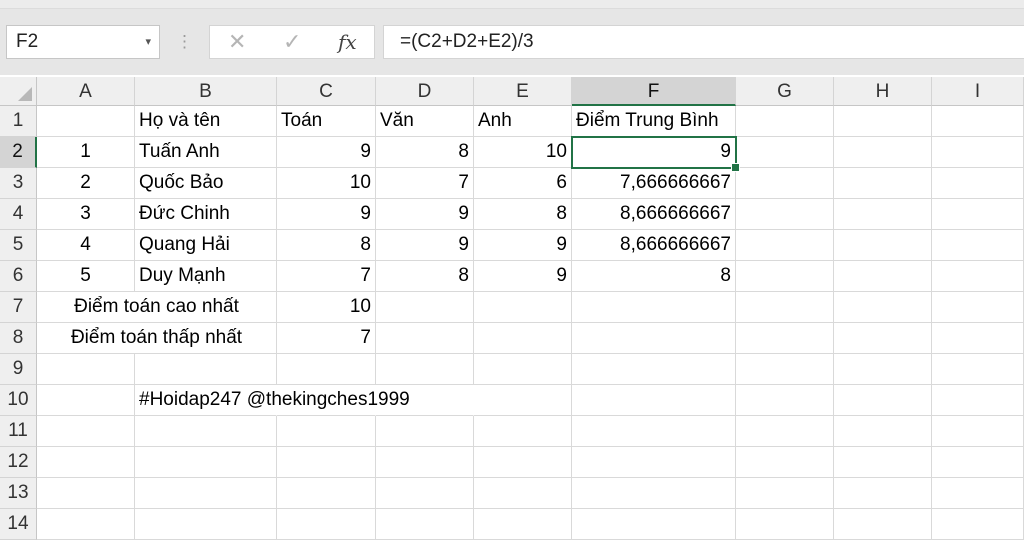 This screenshot has height=547, width=1024. Describe the element at coordinates (883, 121) in the screenshot. I see `cell-h1` at that location.